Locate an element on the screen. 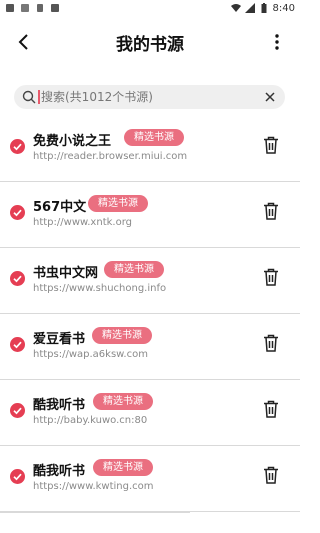 Image resolution: width=320 pixels, height=533 pixels. search-icon is located at coordinates (29, 97).